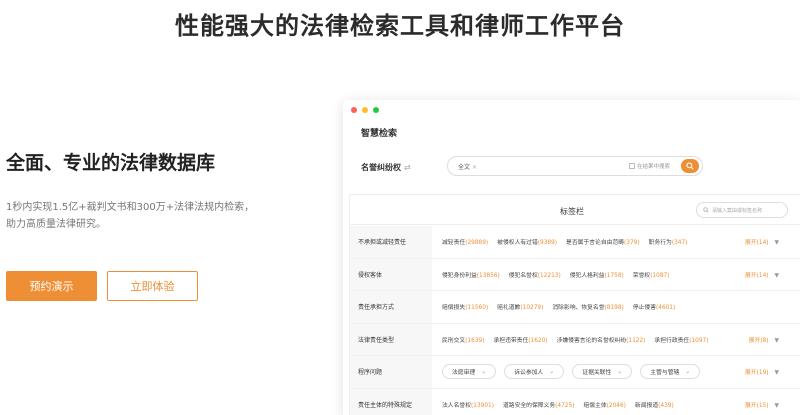 This screenshot has height=415, width=800. What do you see at coordinates (463, 339) in the screenshot?
I see `tag-item: 民刑交叉(1639)` at bounding box center [463, 339].